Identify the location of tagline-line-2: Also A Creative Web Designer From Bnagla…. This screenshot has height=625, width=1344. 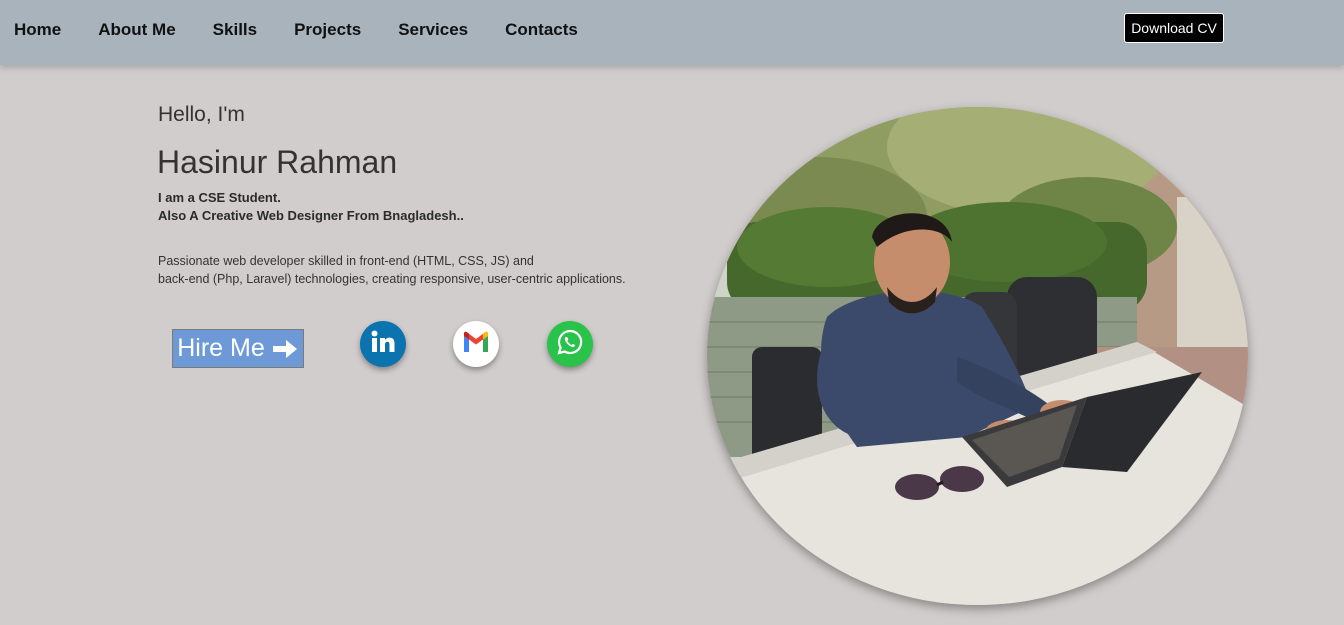
(311, 215).